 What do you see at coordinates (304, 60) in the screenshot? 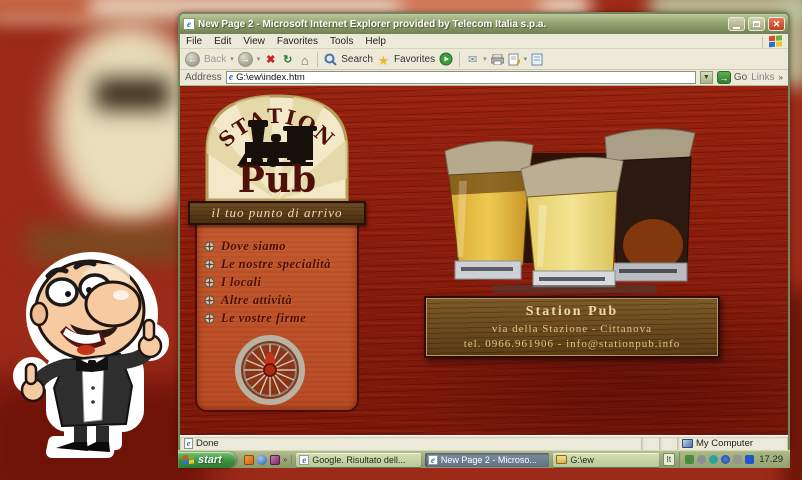
I see `home-icon: ⌂` at bounding box center [304, 60].